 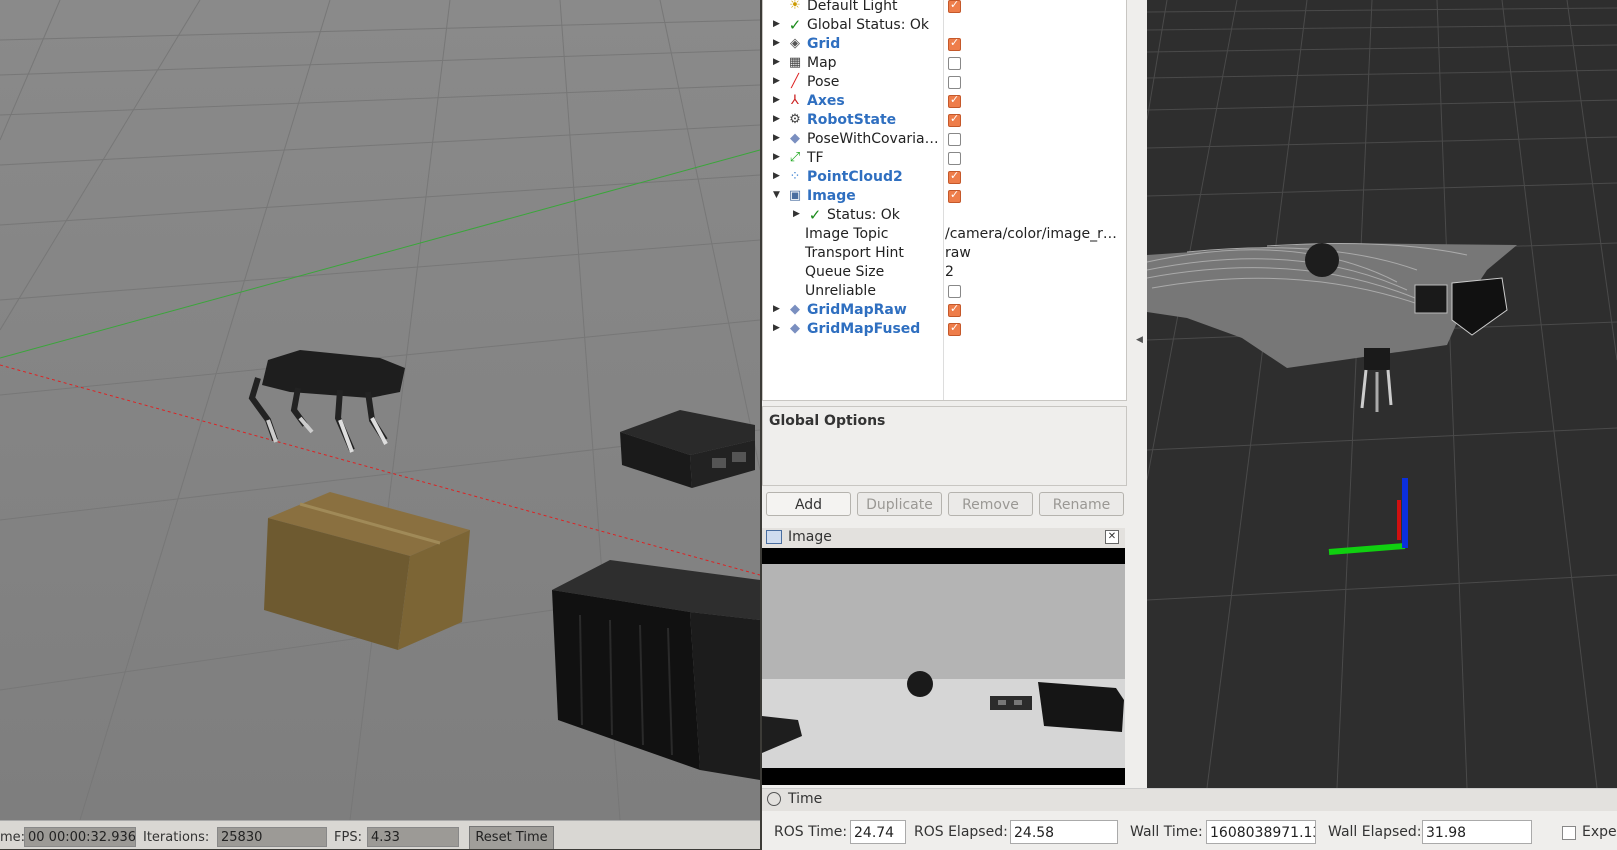 What do you see at coordinates (944, 120) in the screenshot?
I see `display-row: ▶ ⚙ RobotState` at bounding box center [944, 120].